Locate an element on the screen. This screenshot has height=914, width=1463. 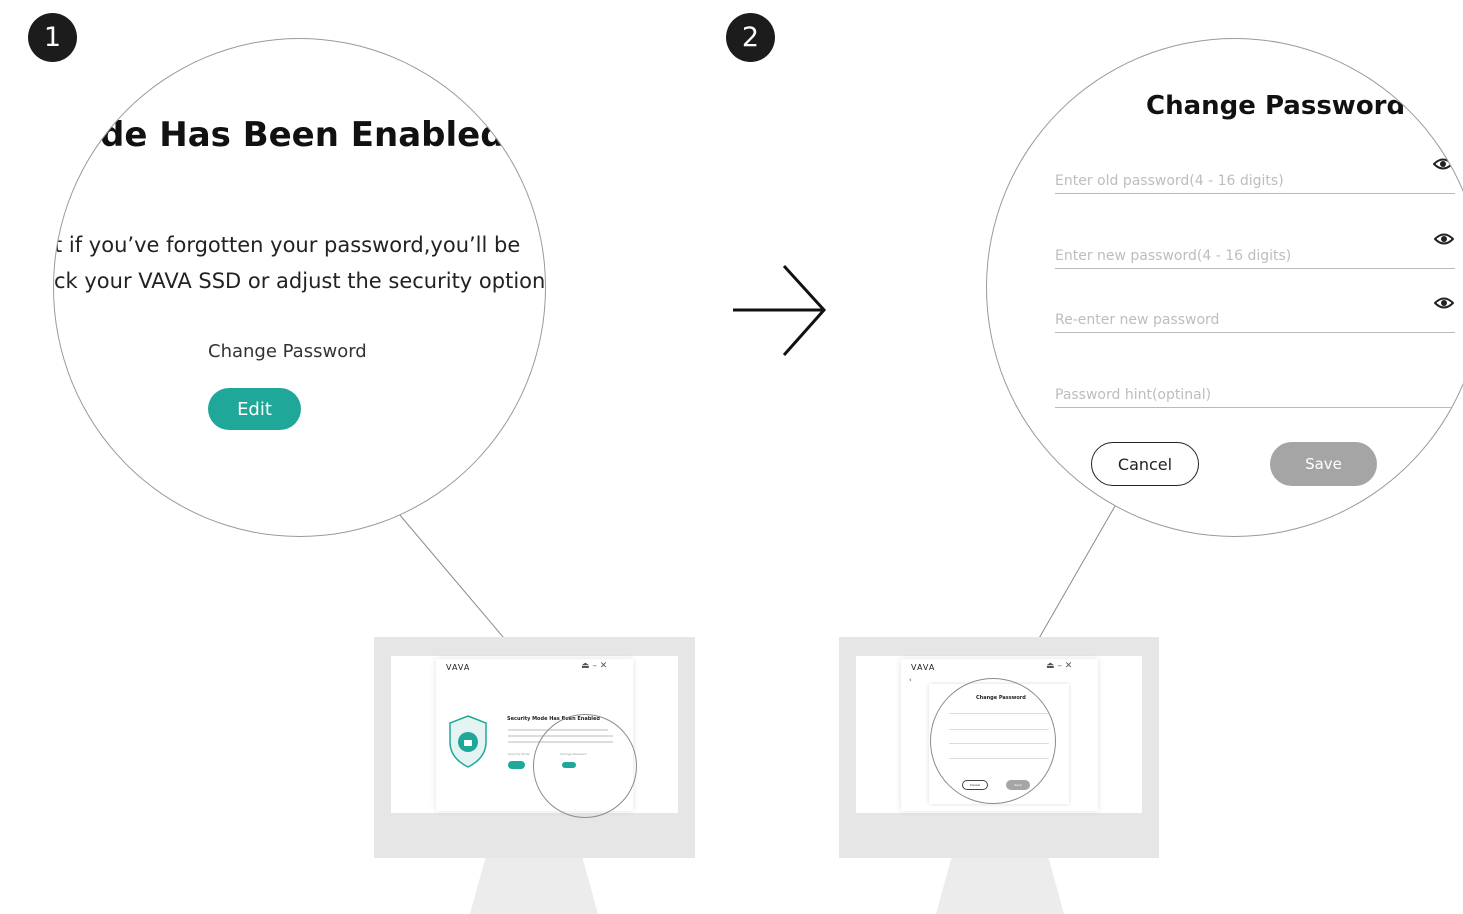
change-password-label: Change Password is located at coordinates (287, 351).